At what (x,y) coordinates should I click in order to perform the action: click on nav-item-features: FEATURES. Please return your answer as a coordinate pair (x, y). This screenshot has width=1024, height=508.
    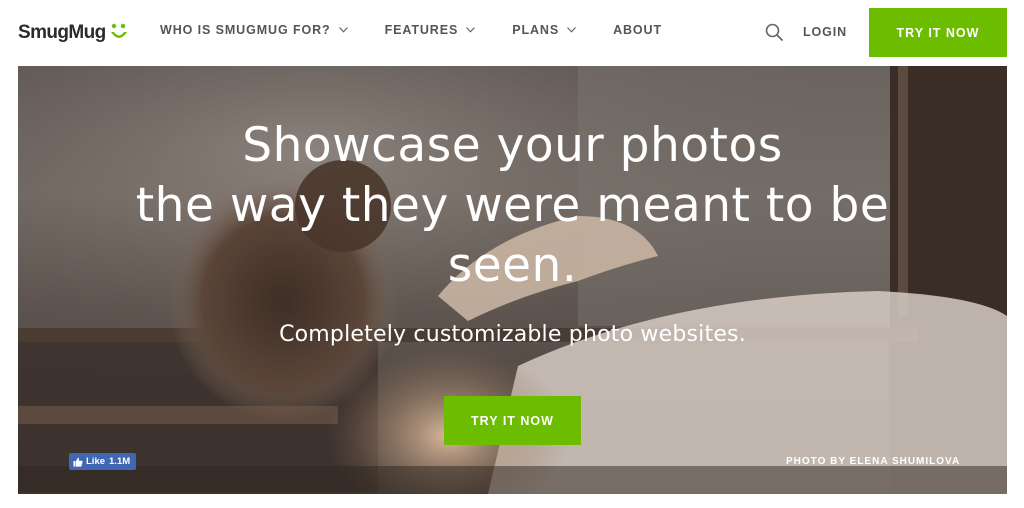
    Looking at the image, I should click on (430, 30).